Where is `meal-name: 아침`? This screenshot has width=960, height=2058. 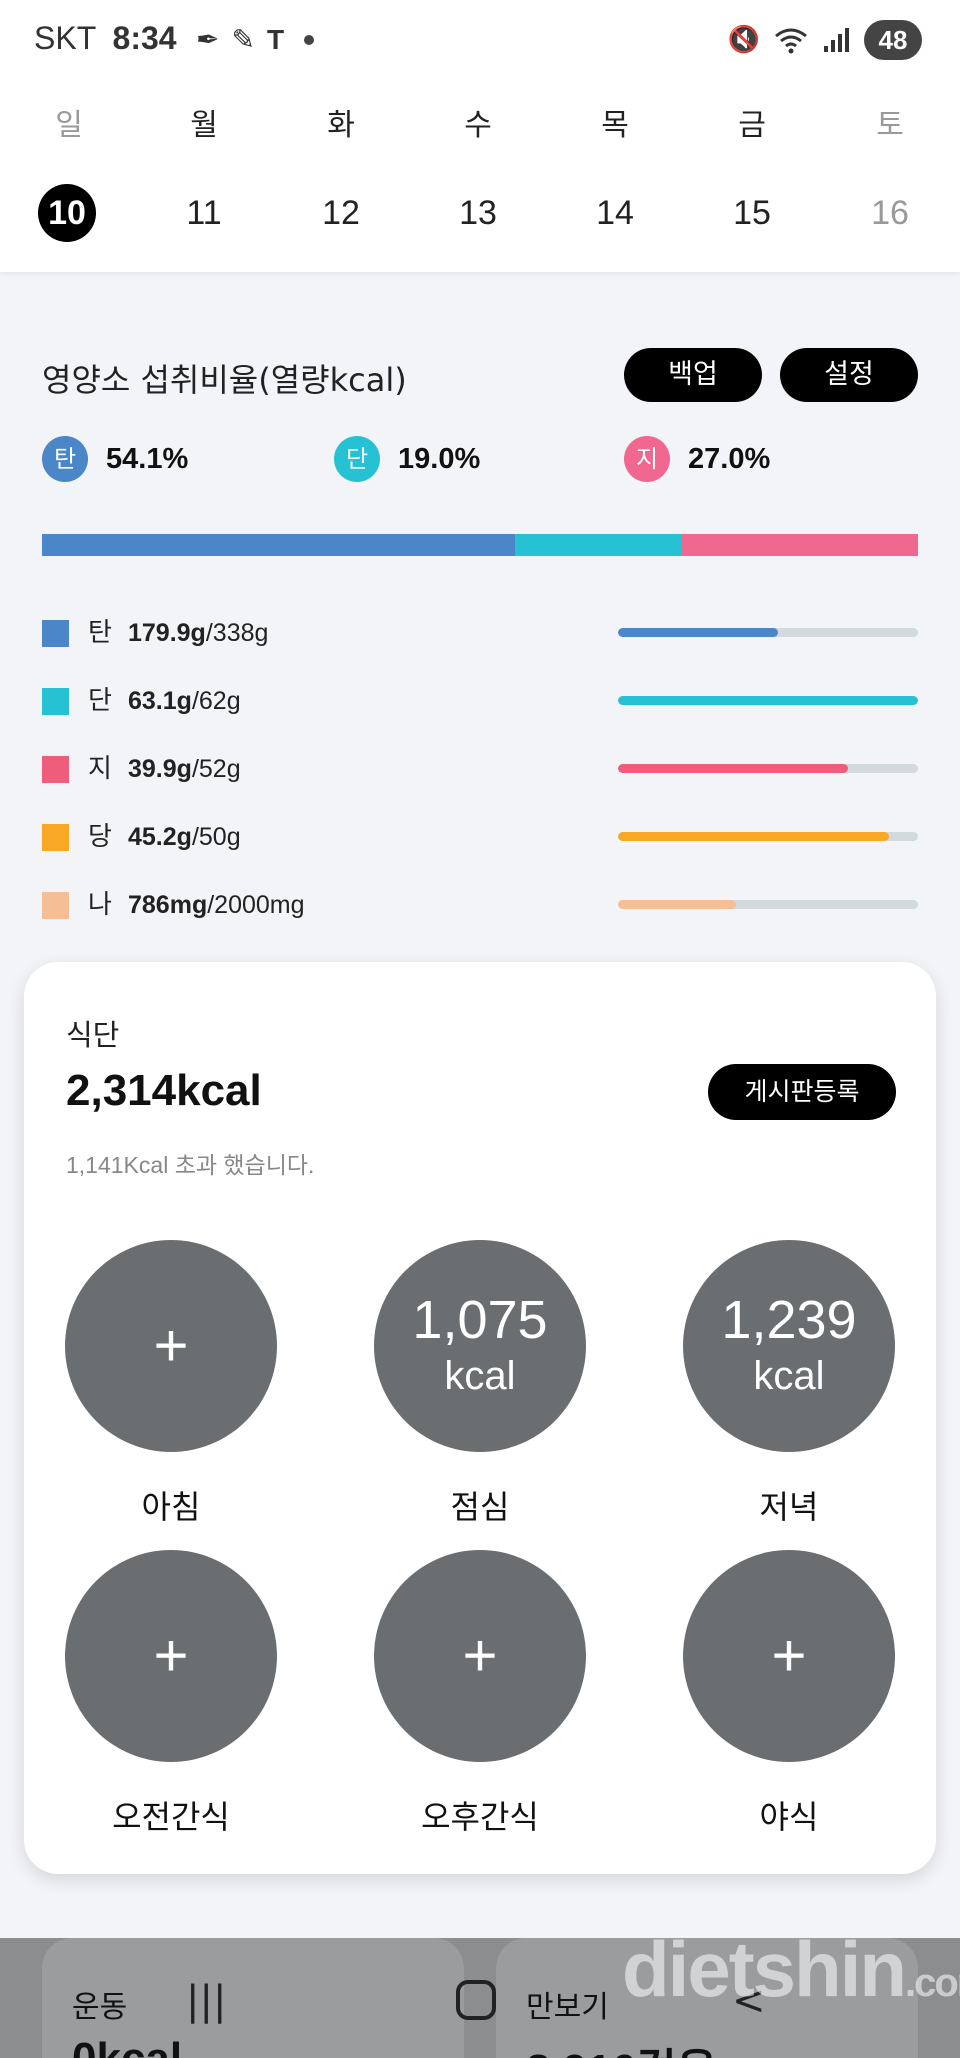 meal-name: 아침 is located at coordinates (171, 1507).